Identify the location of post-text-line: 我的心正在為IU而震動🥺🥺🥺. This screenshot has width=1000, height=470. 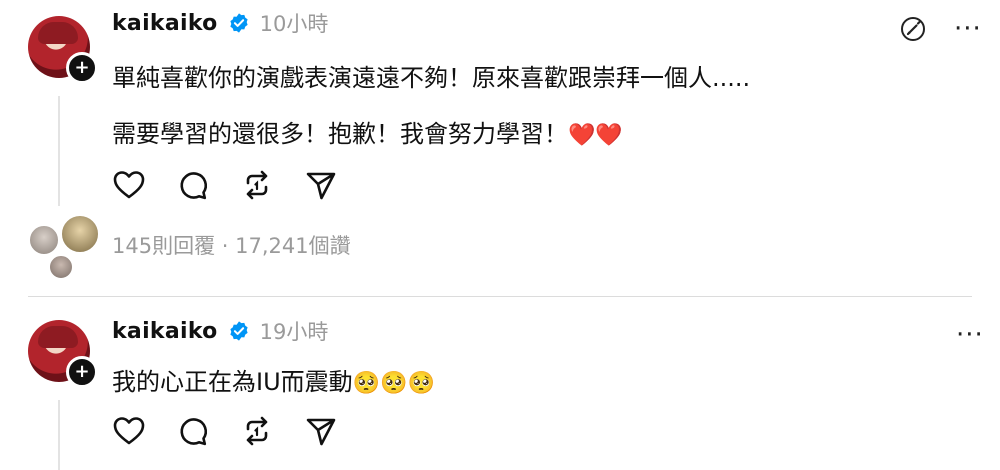
(273, 379).